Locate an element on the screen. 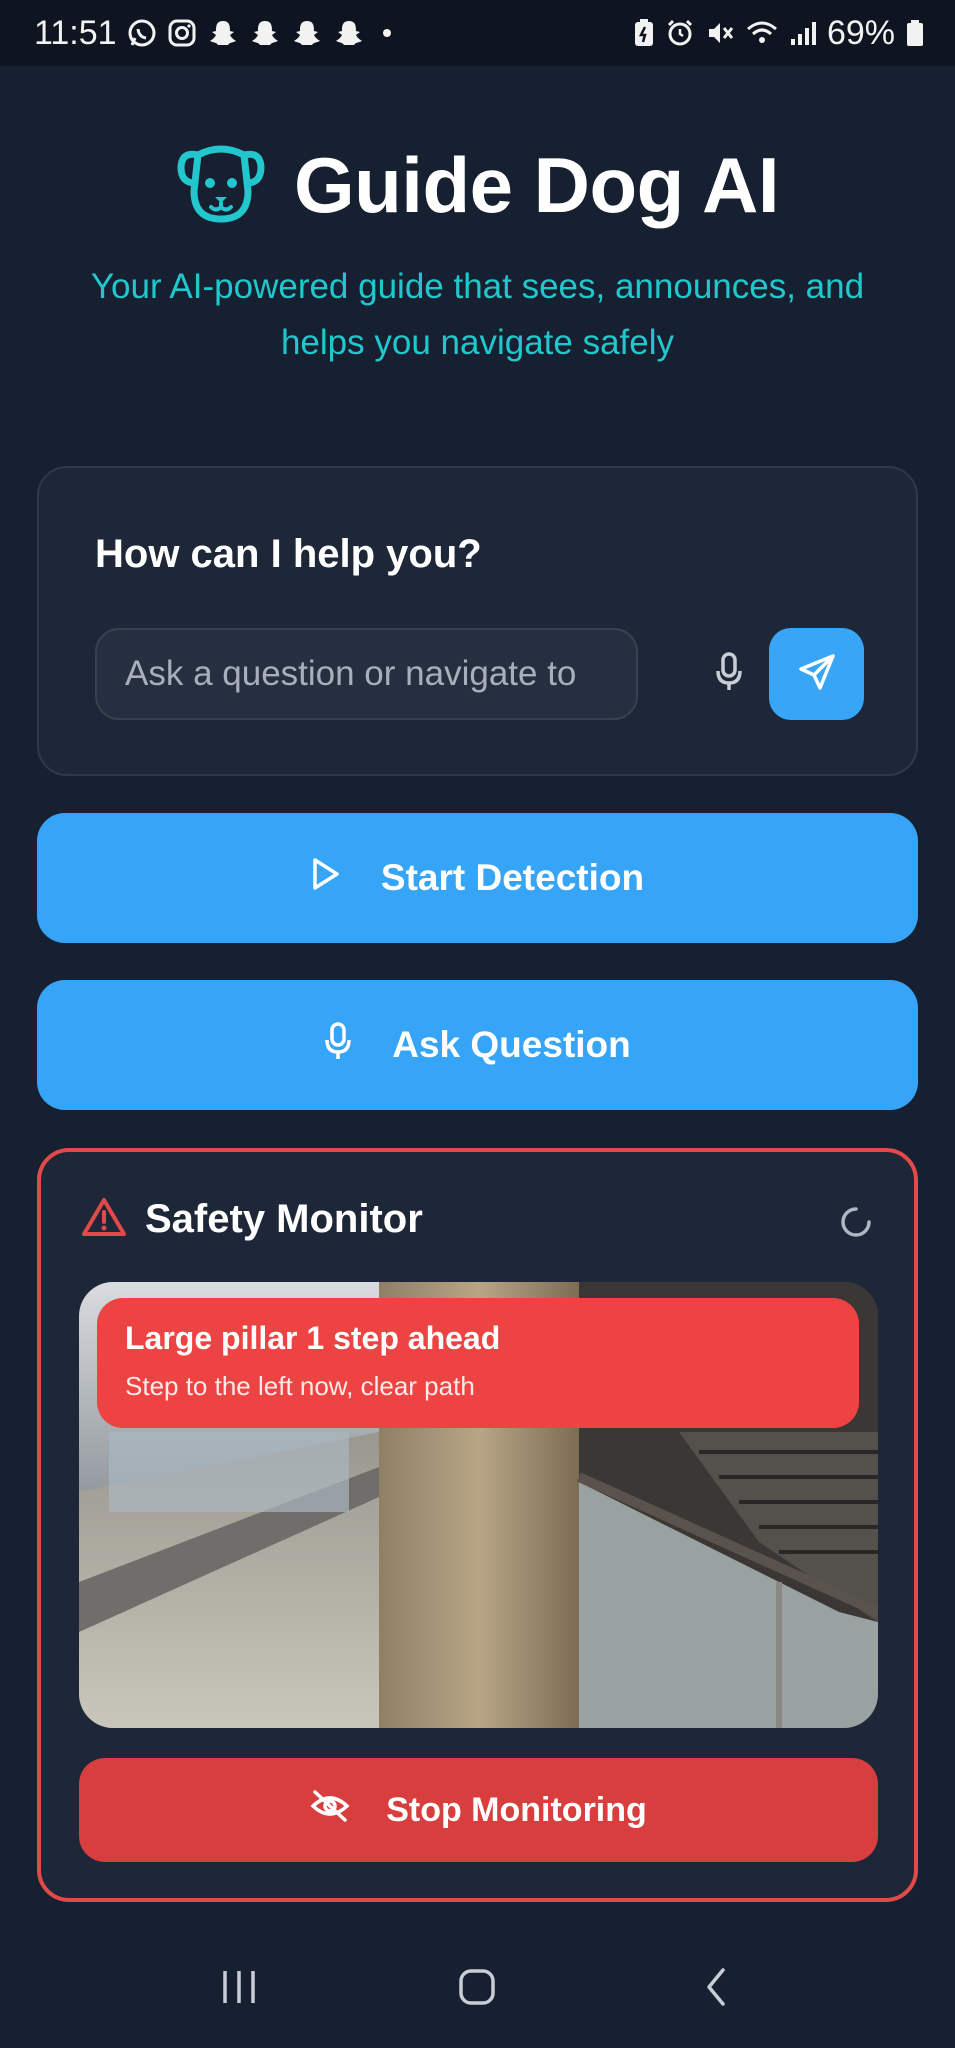 The width and height of the screenshot is (955, 2048). whatsapp-icon is located at coordinates (142, 33).